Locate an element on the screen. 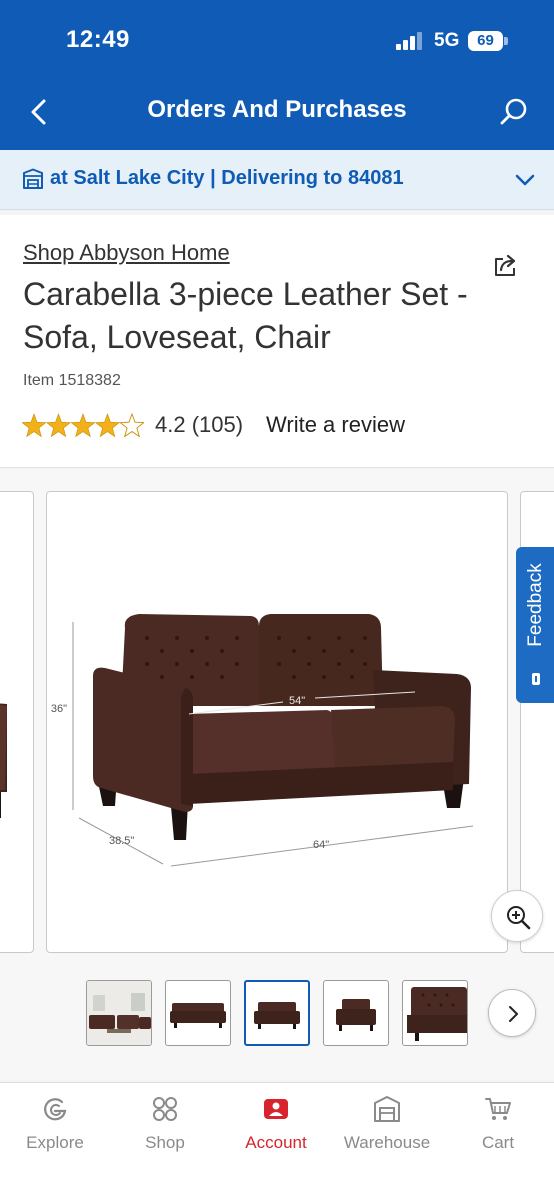 The image size is (554, 1200). thumbnails-next-button is located at coordinates (512, 1013).